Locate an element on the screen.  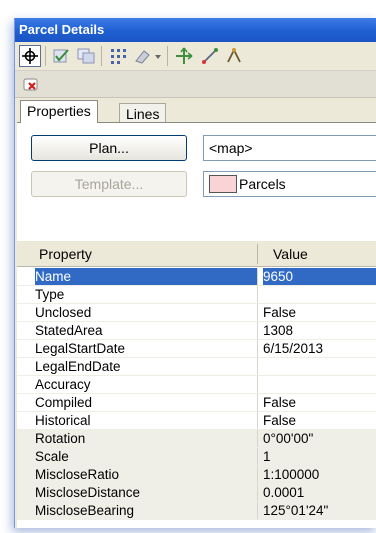
grid-row: Type is located at coordinates (196, 295).